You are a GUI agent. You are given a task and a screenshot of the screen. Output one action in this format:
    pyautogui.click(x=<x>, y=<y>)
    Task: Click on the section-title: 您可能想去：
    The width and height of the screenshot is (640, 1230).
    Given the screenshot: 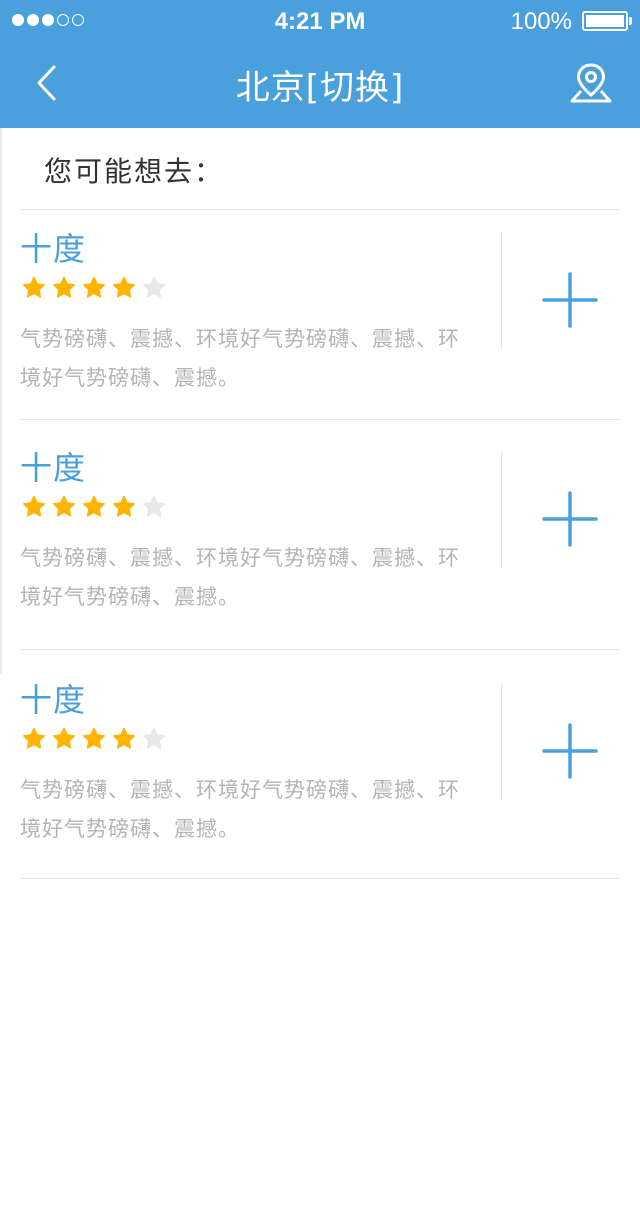 What is the action you would take?
    pyautogui.click(x=134, y=171)
    